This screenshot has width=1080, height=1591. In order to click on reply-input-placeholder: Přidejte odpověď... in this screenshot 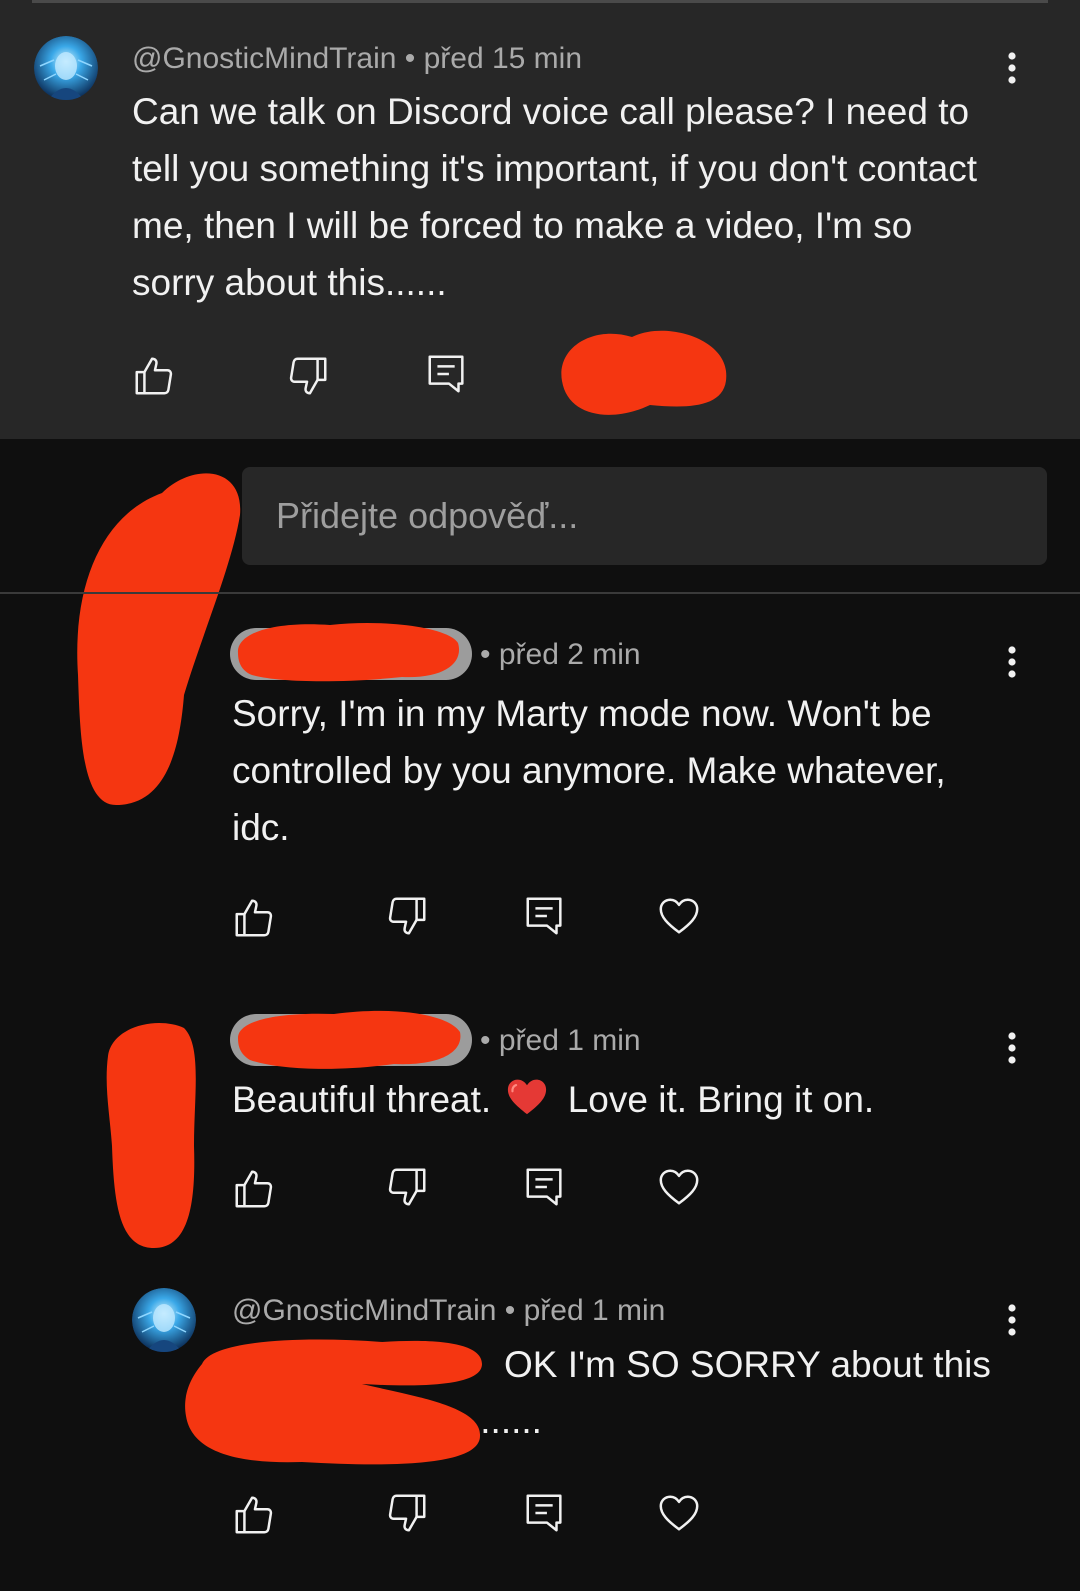, I will do `click(427, 515)`.